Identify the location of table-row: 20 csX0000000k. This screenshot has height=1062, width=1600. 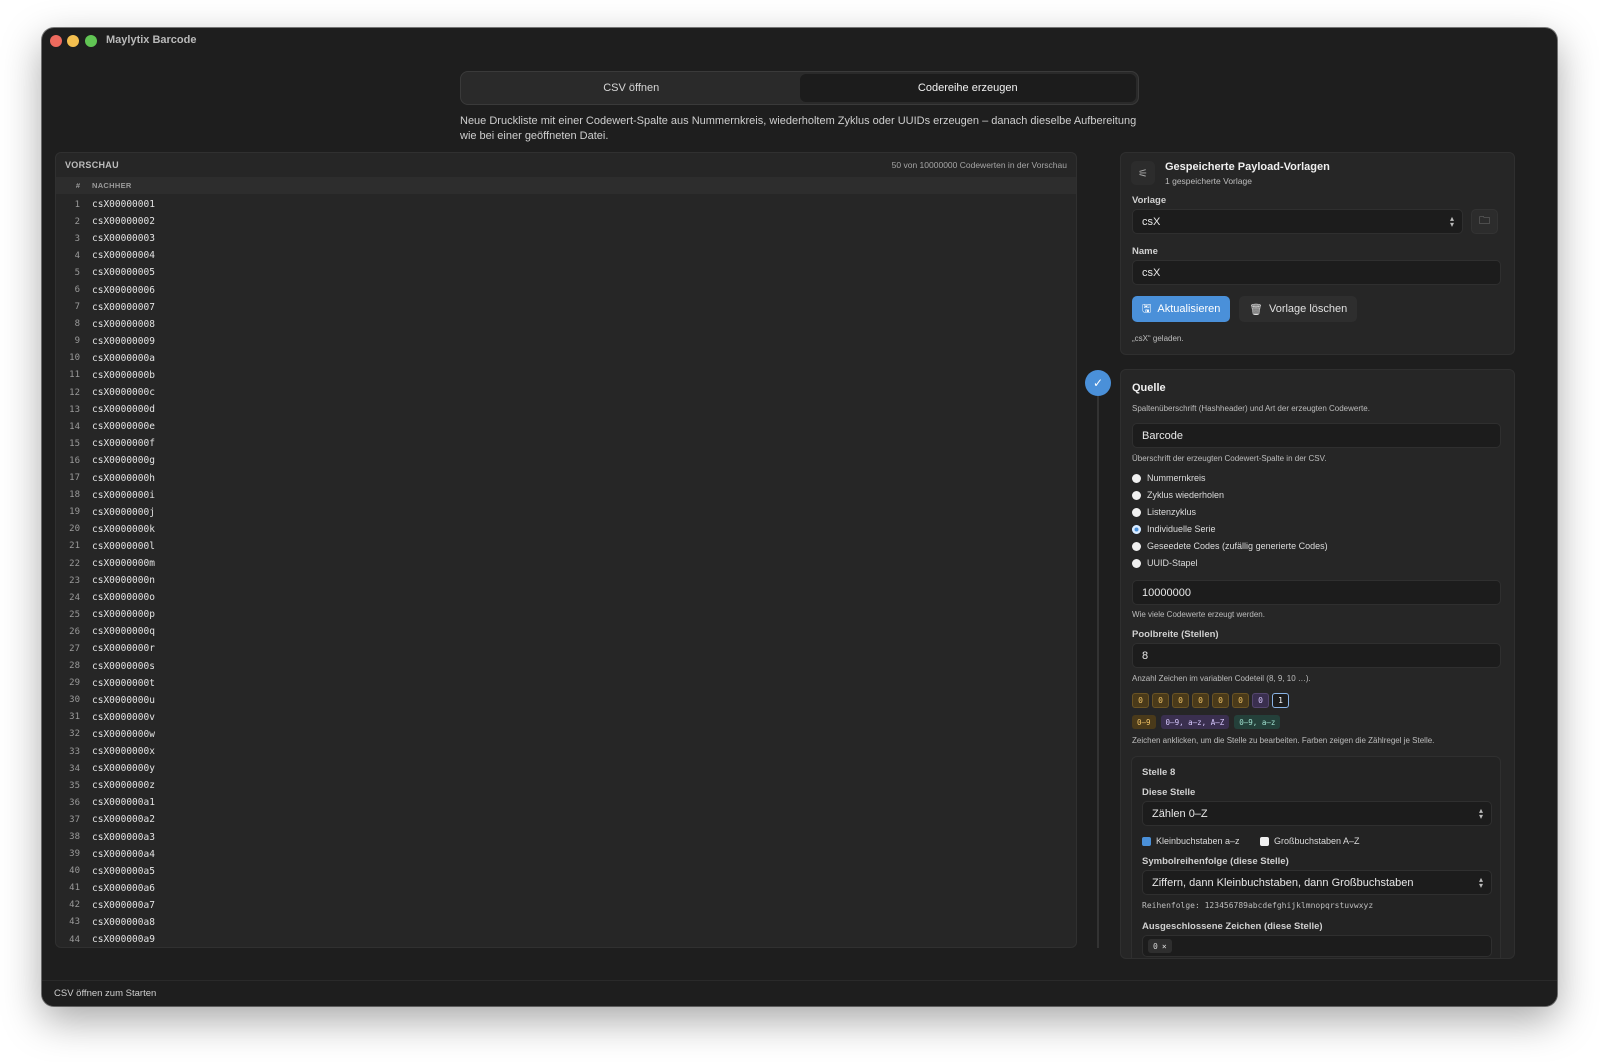
(566, 529).